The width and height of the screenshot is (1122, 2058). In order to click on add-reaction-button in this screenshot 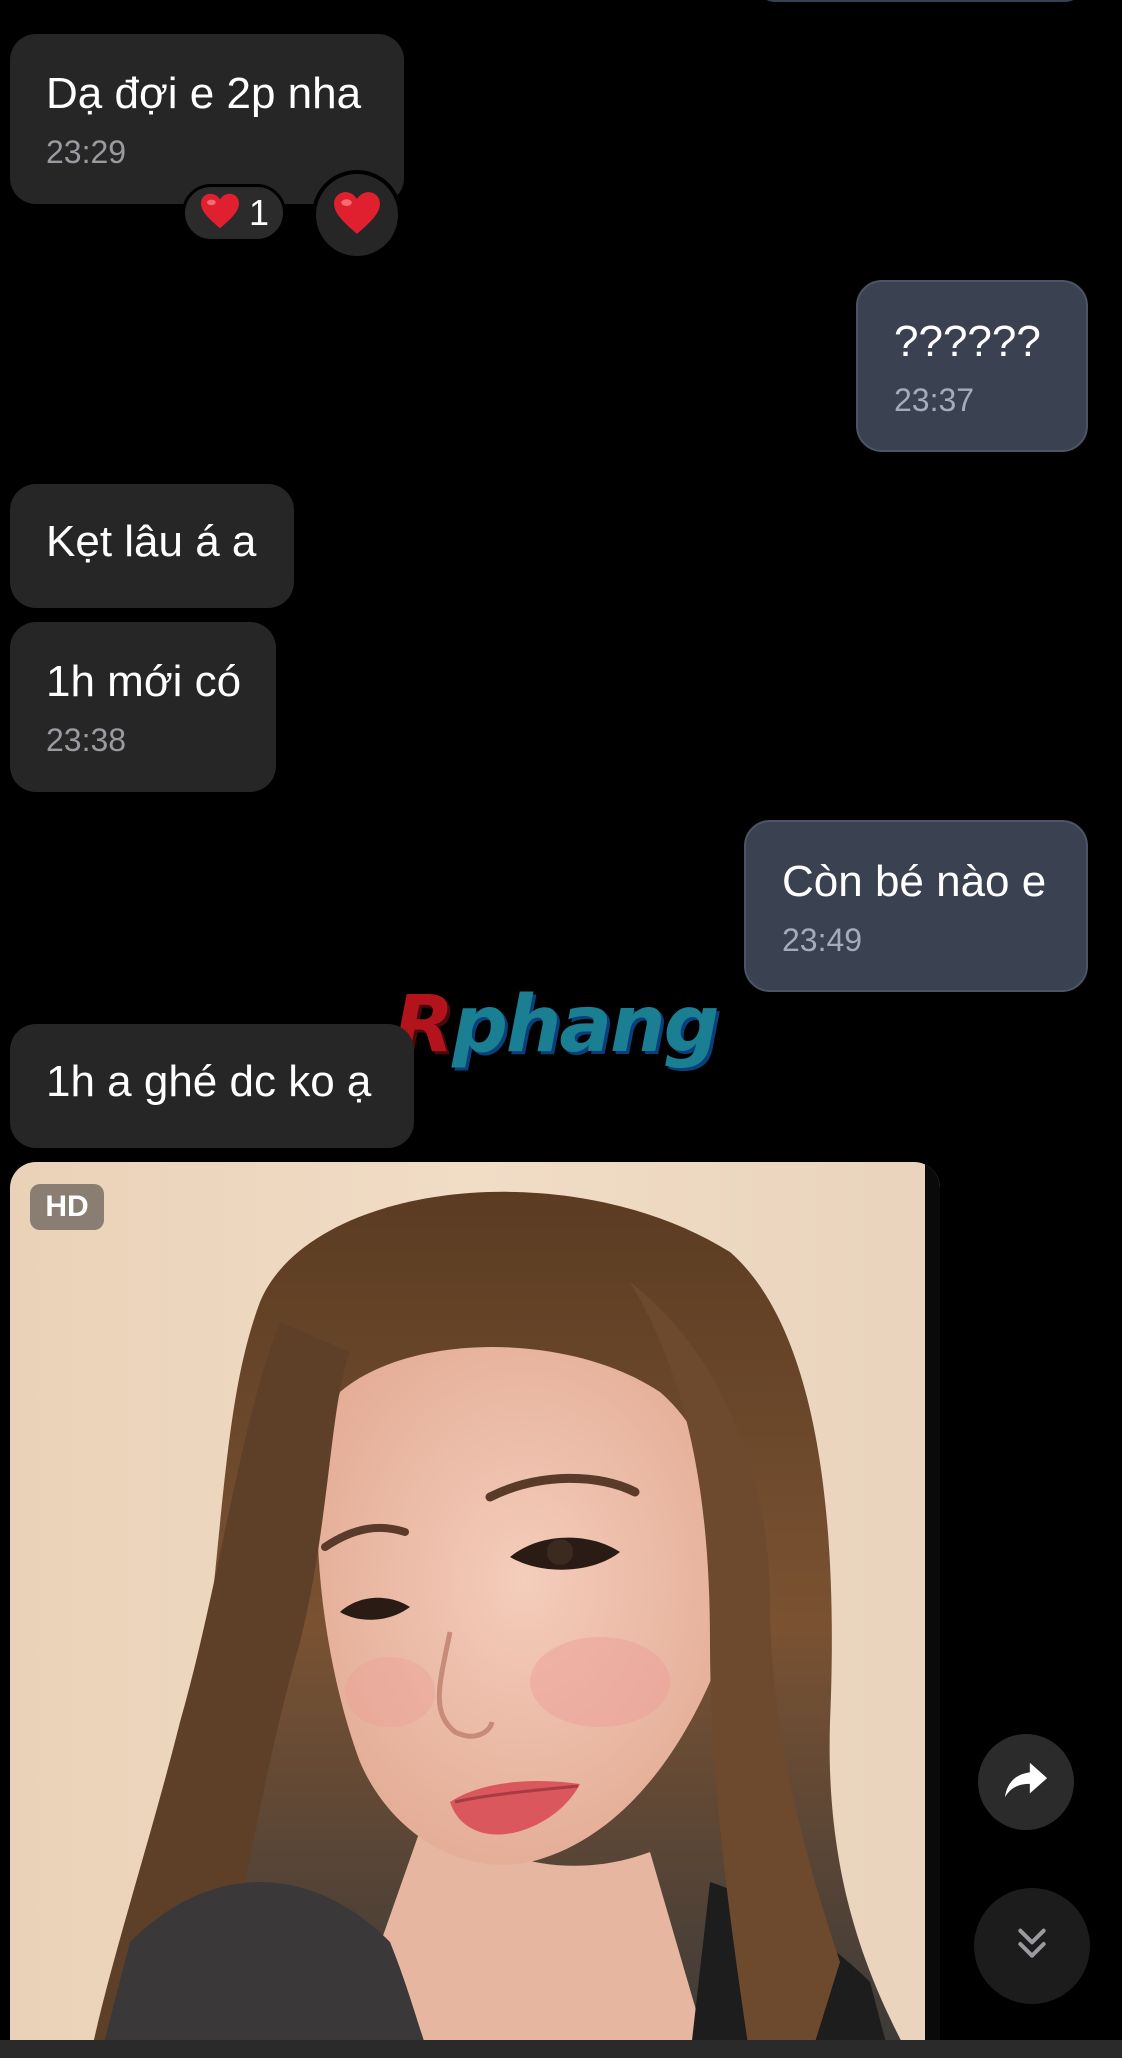, I will do `click(357, 215)`.